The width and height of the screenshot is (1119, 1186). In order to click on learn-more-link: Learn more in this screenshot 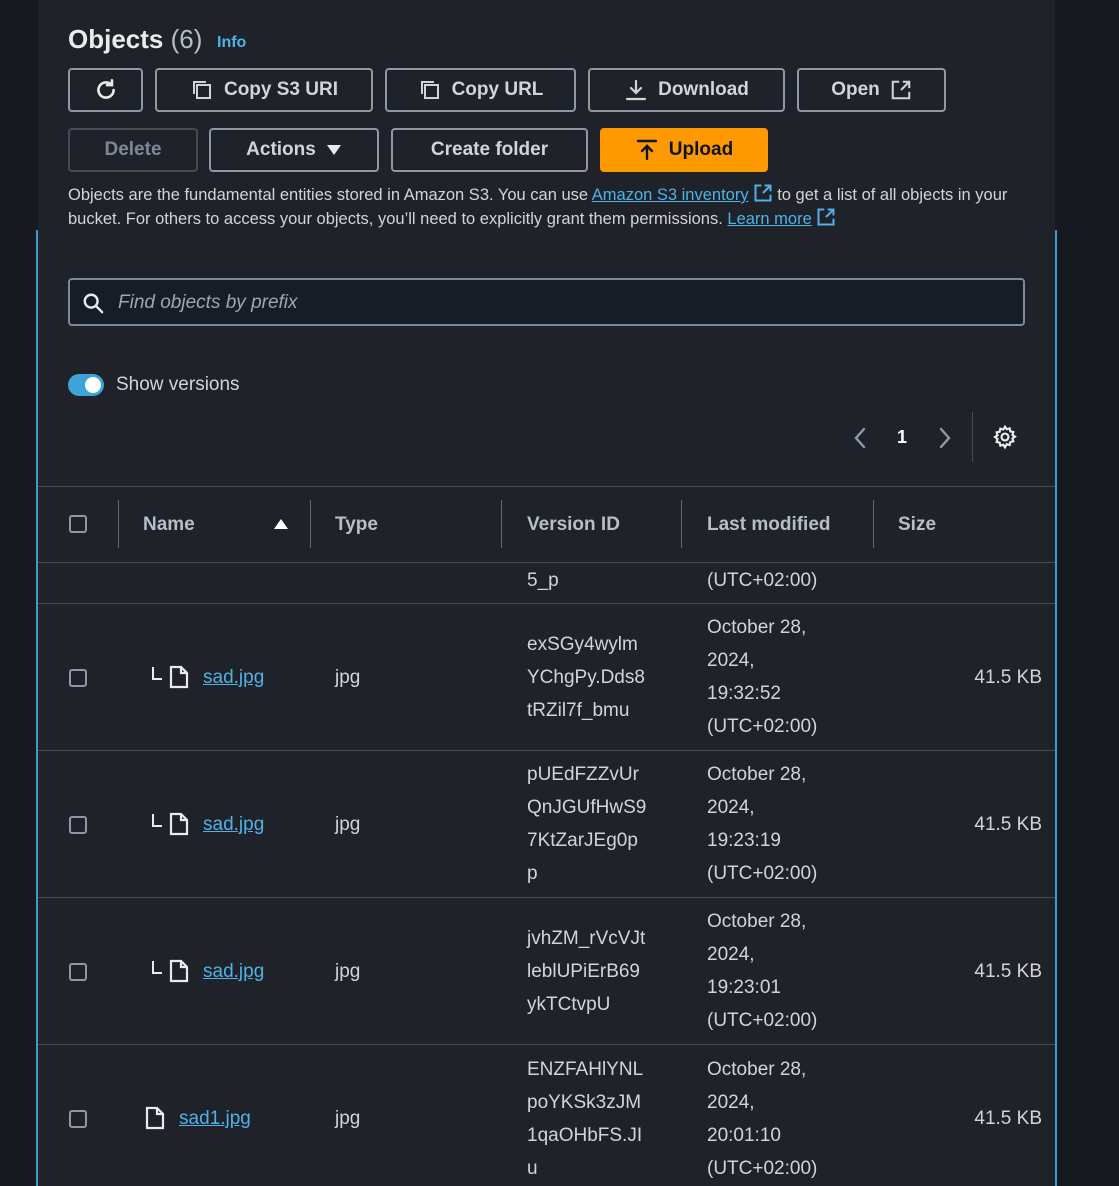, I will do `click(781, 218)`.